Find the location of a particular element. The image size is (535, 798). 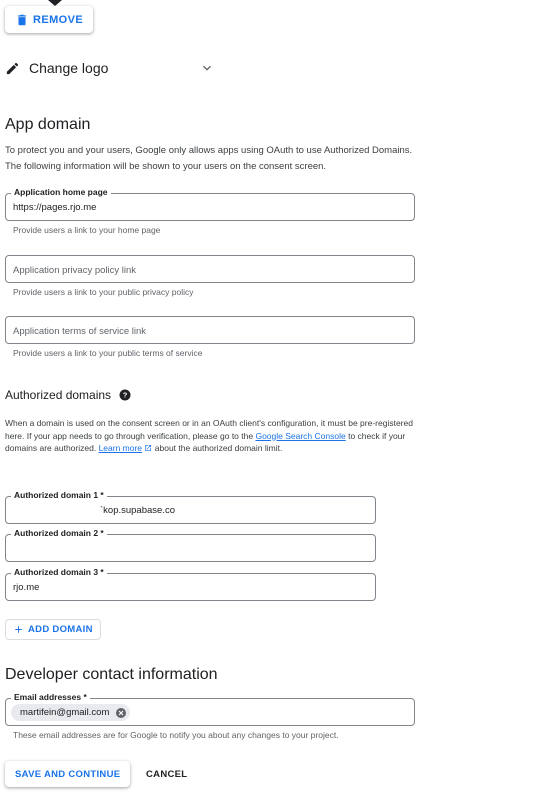

authorized-domains-title: Authorized domains is located at coordinates (58, 395).